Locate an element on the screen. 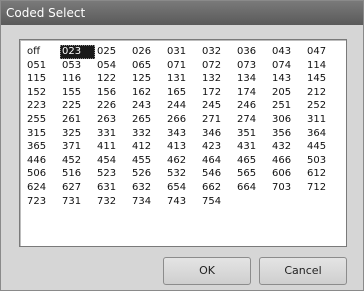 The image size is (364, 291). code-item: 155 is located at coordinates (77, 93).